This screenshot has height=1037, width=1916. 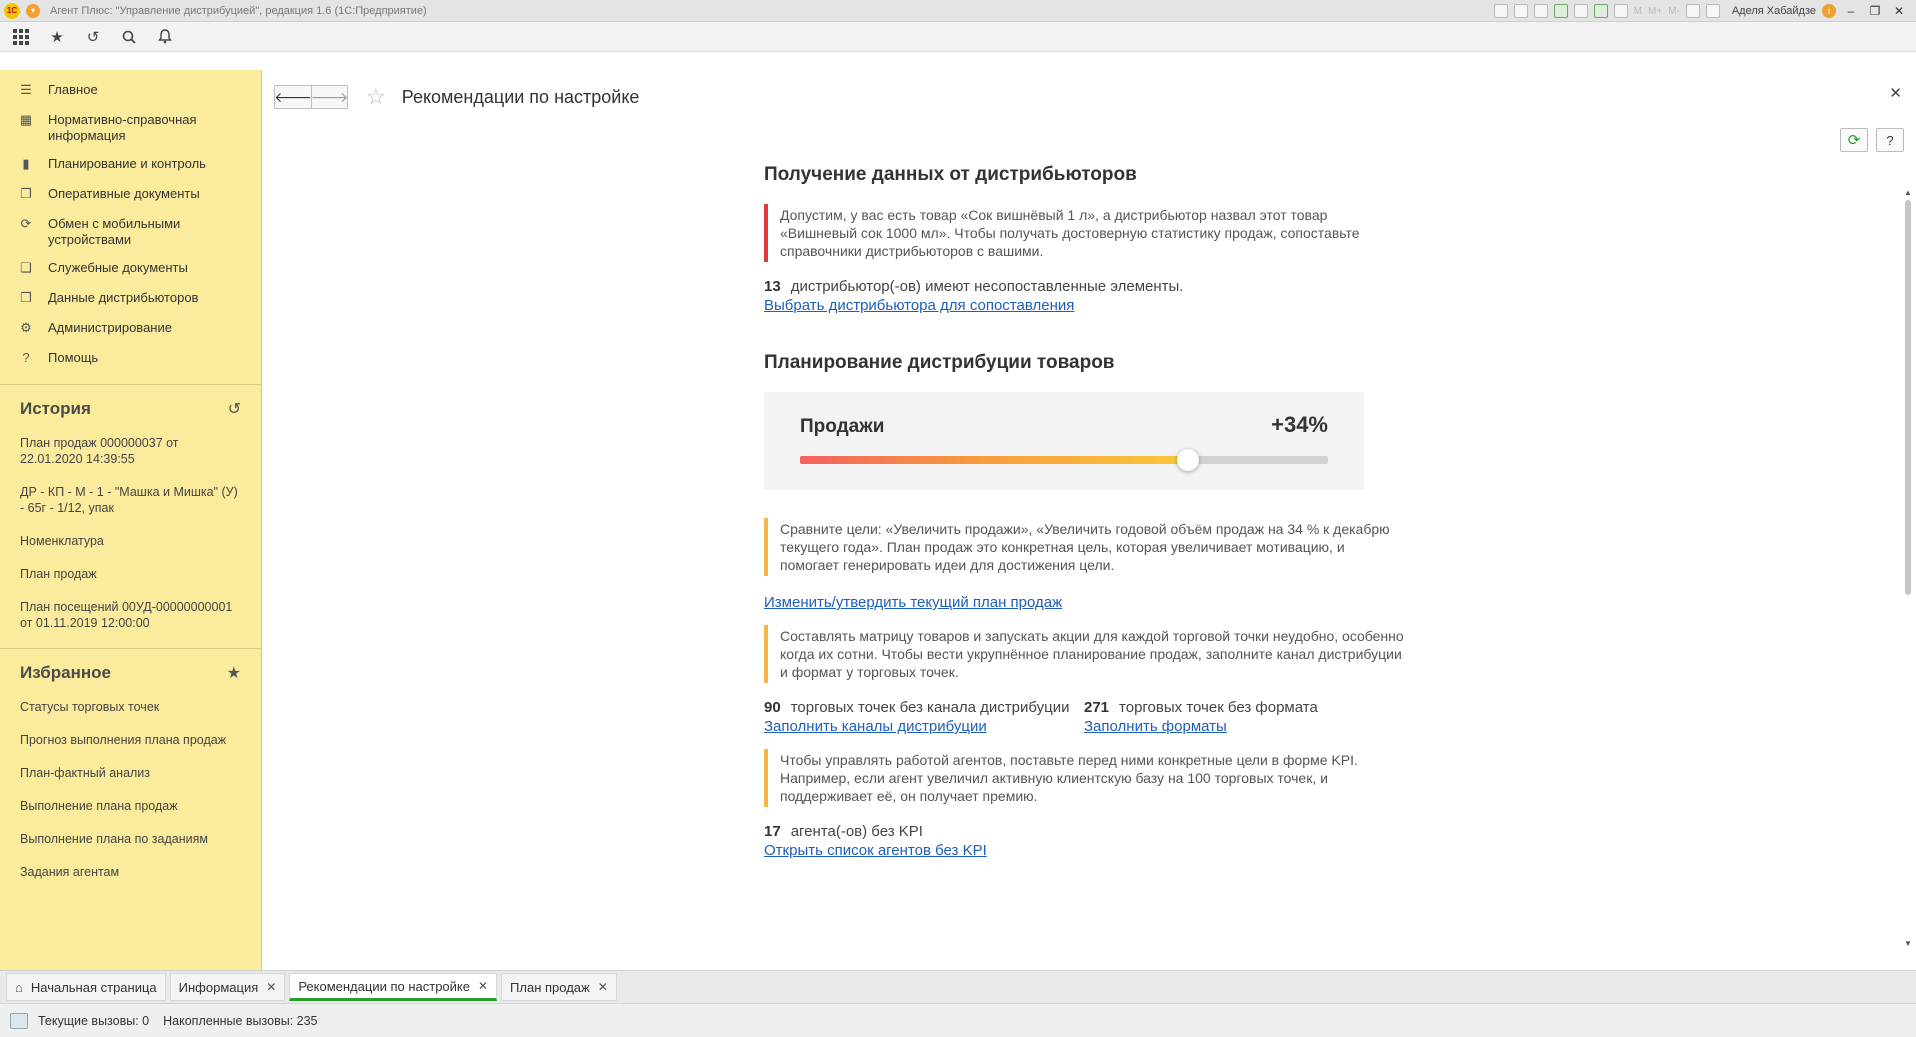 What do you see at coordinates (1692, 11) in the screenshot?
I see `zoom-icon` at bounding box center [1692, 11].